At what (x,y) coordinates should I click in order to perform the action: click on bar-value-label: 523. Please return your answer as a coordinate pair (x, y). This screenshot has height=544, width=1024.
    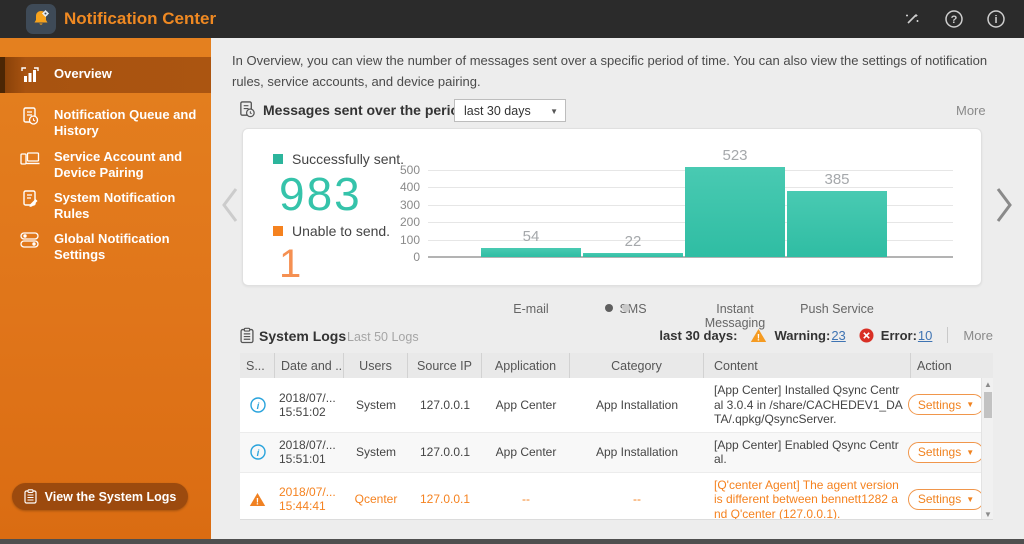
    Looking at the image, I should click on (735, 155).